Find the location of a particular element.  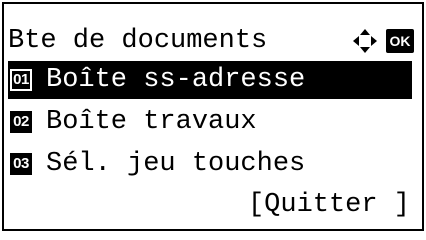

ok-key-icon: OK is located at coordinates (400, 41).